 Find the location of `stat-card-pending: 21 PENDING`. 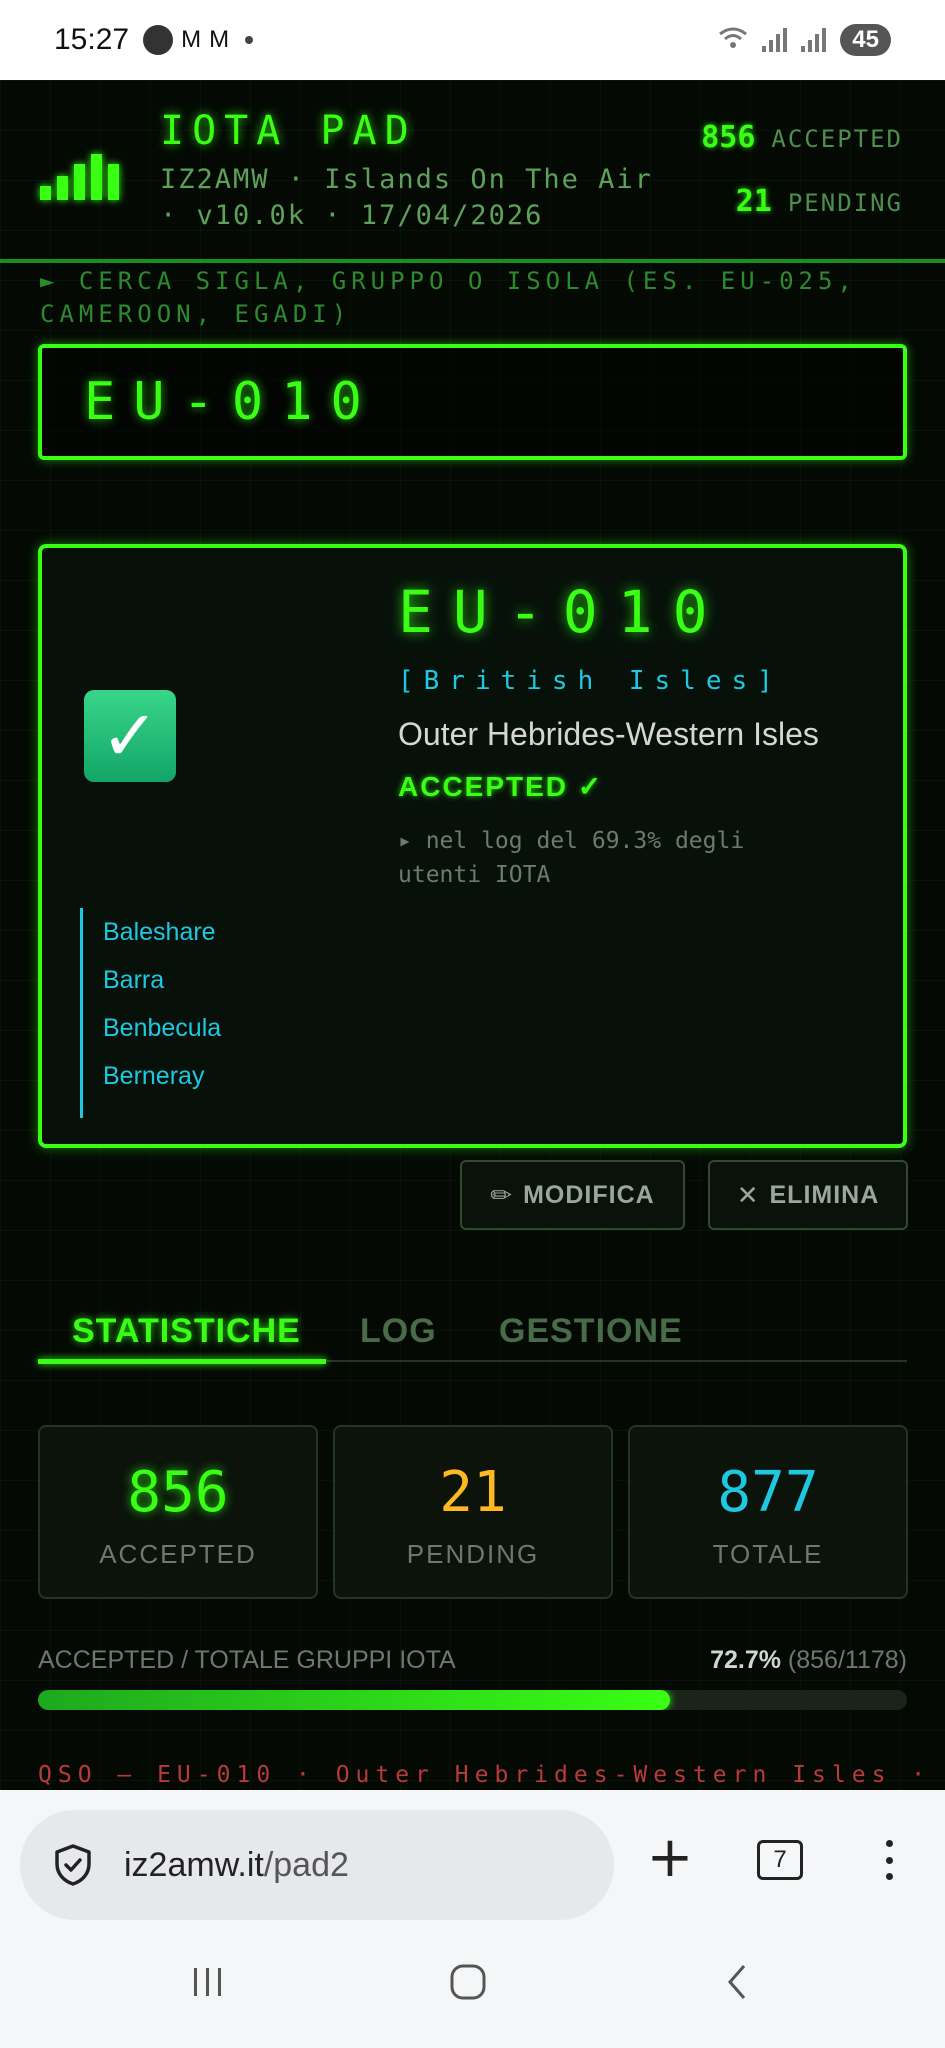

stat-card-pending: 21 PENDING is located at coordinates (473, 1512).